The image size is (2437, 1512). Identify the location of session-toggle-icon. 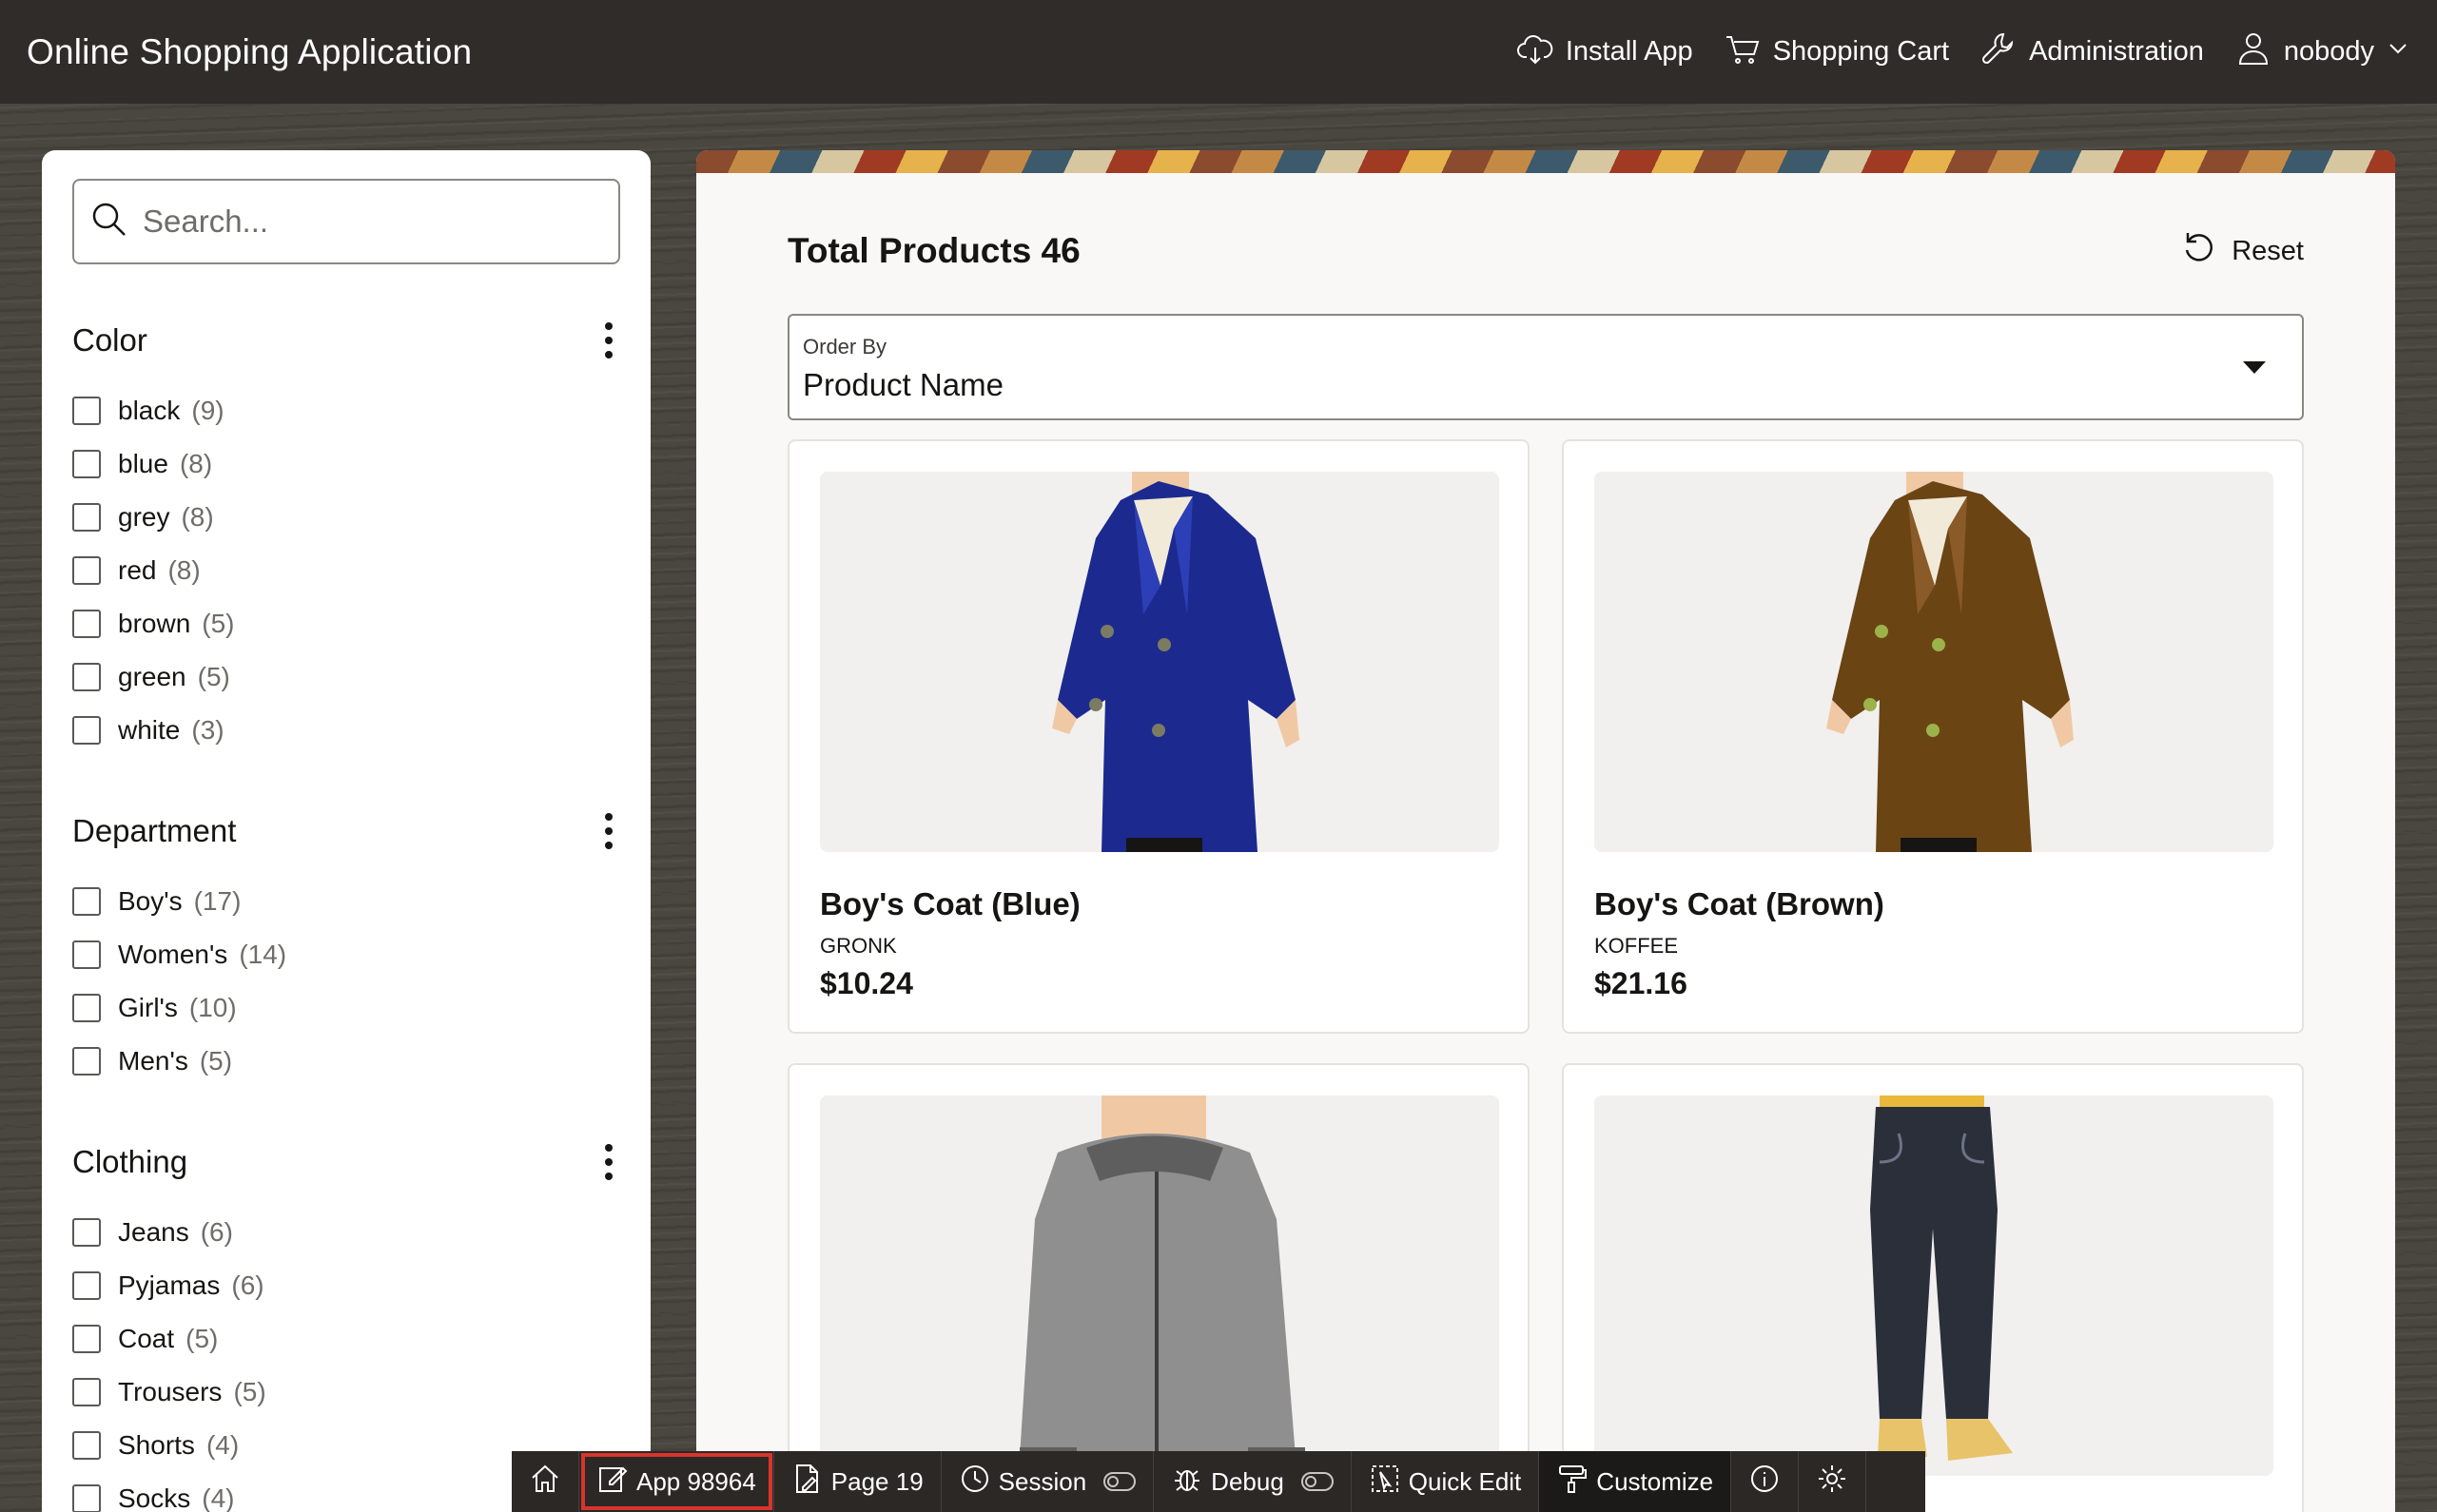
(1120, 1482).